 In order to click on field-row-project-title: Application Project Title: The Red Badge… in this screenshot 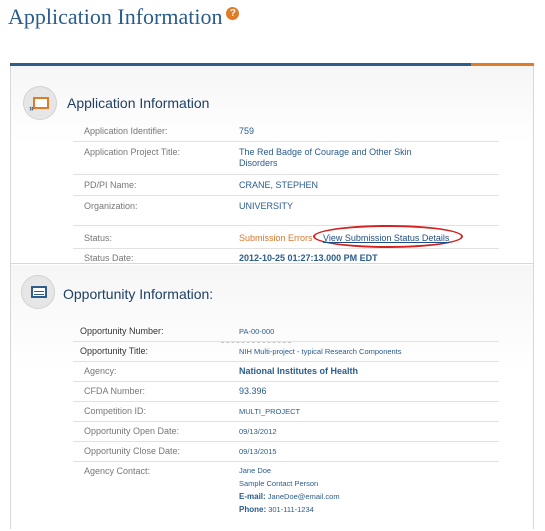, I will do `click(286, 159)`.